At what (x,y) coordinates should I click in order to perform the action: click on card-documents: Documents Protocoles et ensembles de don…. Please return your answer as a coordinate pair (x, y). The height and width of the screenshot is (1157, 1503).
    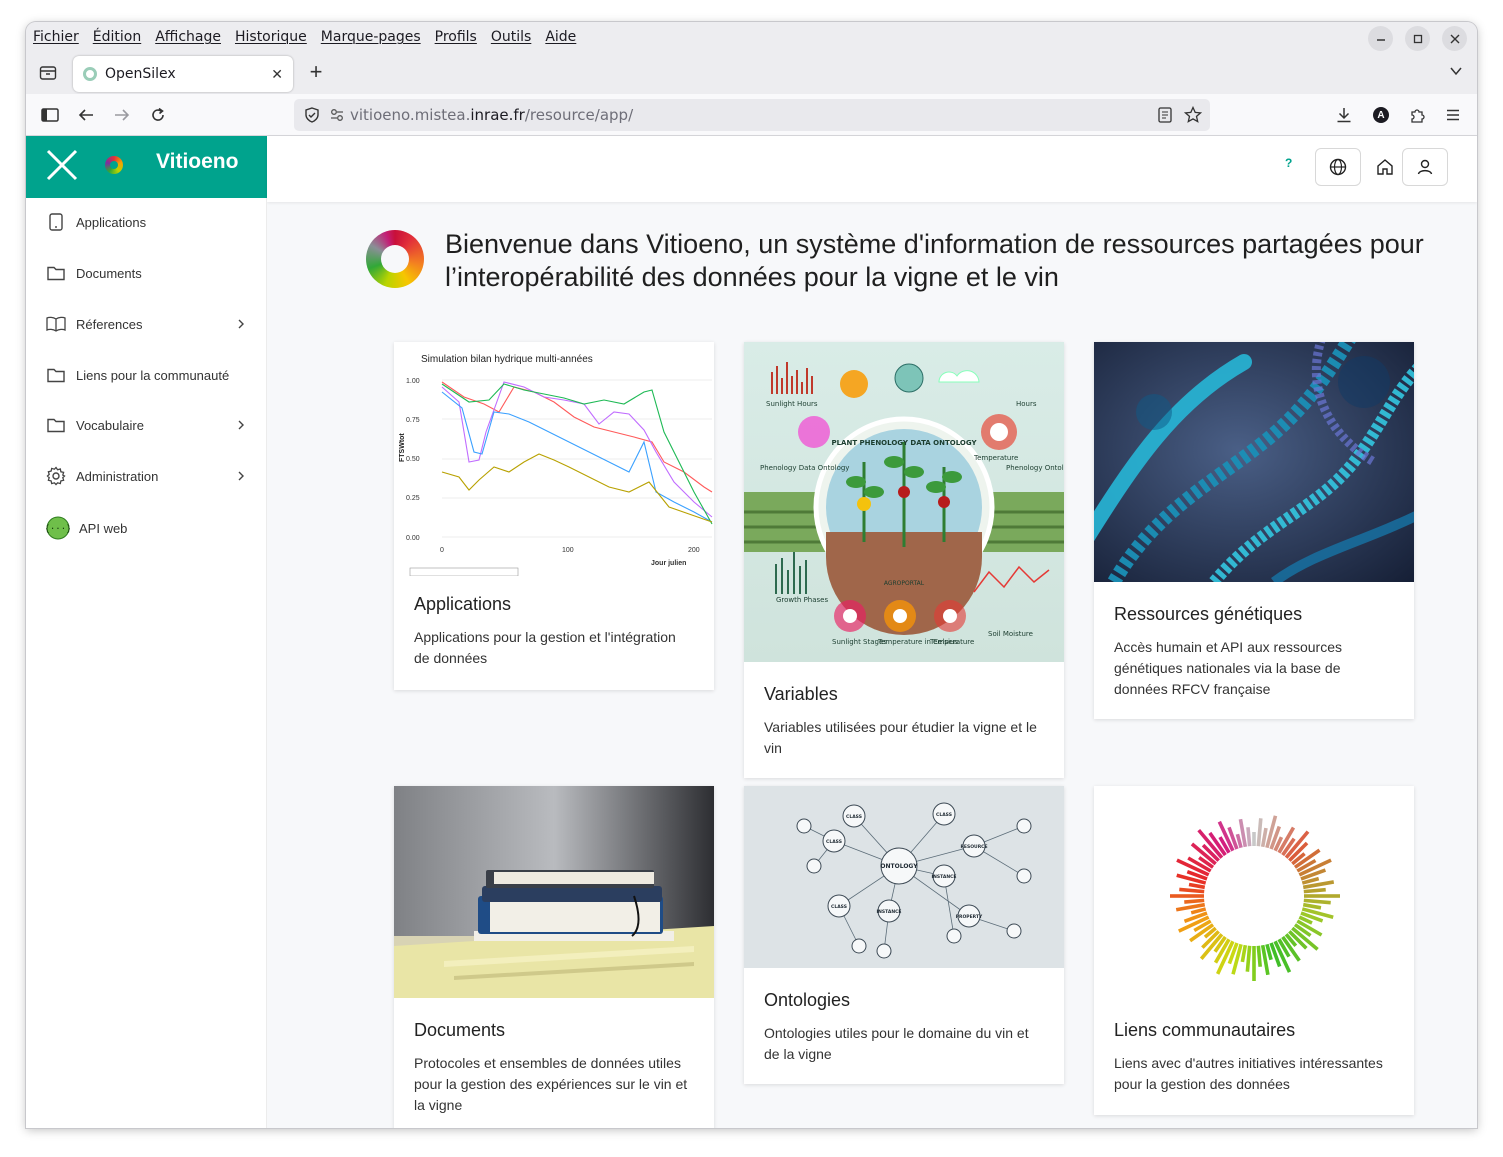
    Looking at the image, I should click on (554, 957).